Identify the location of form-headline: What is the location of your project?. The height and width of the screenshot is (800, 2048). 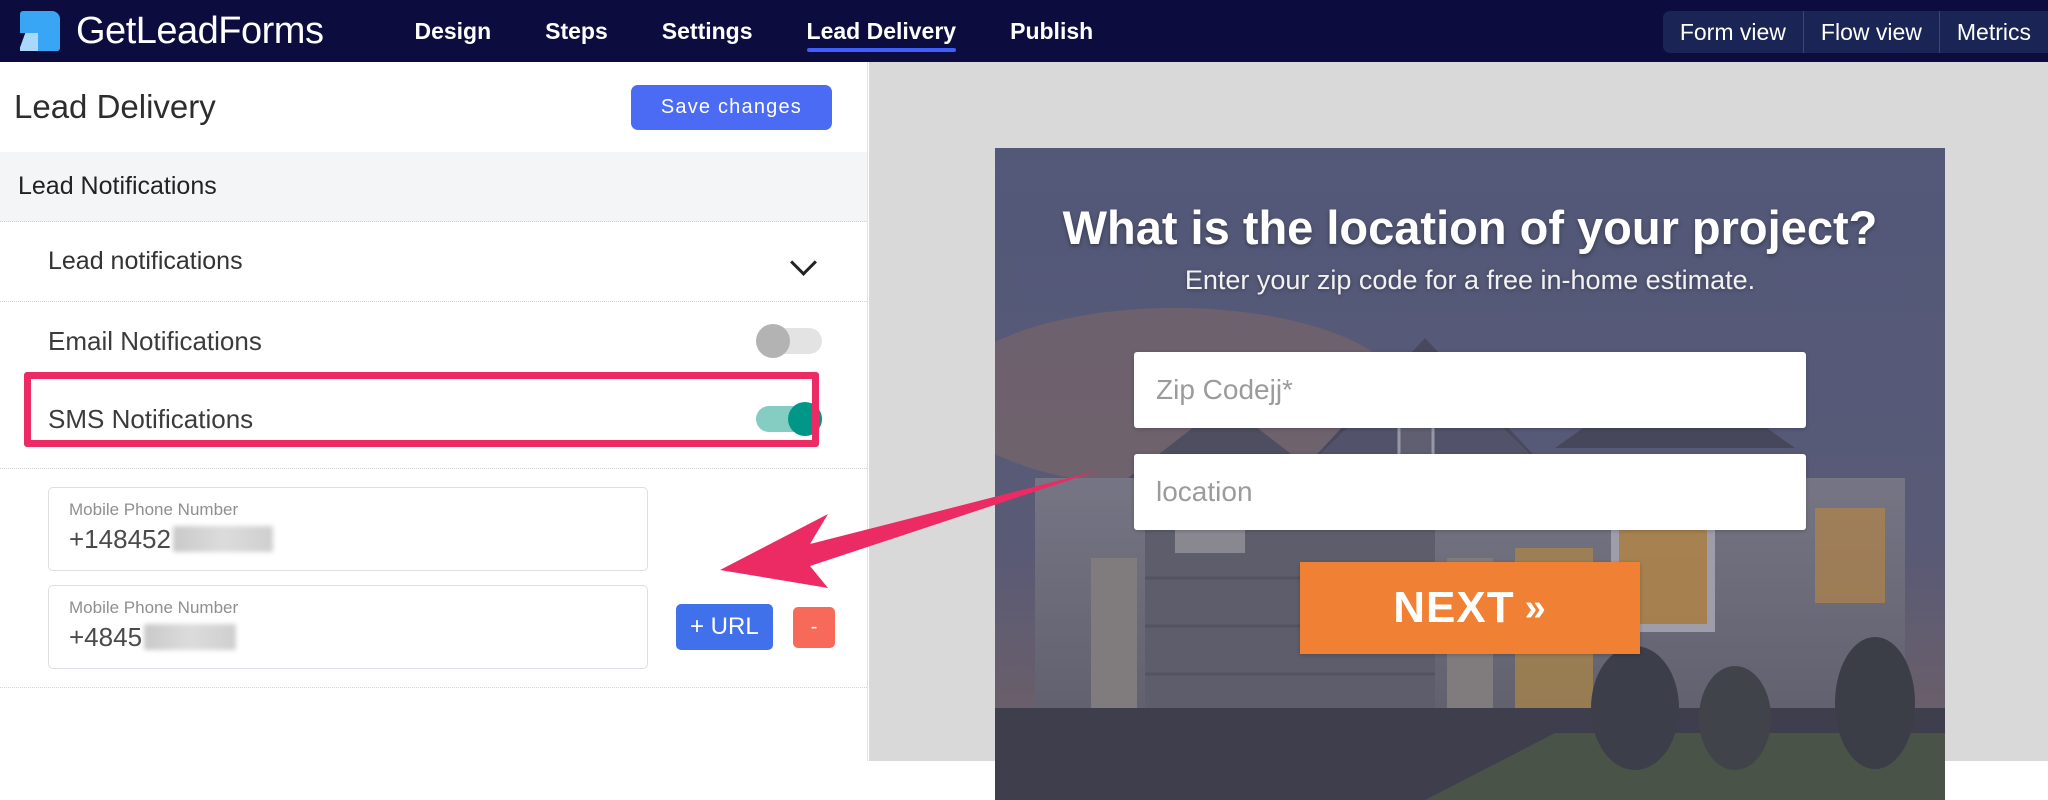
(1470, 227).